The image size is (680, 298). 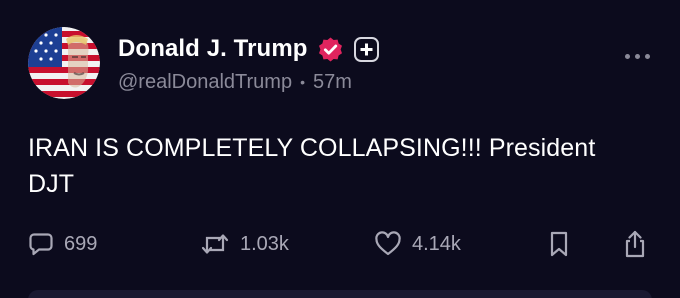 I want to click on author-handle: @realDonaldTrump, so click(x=205, y=82).